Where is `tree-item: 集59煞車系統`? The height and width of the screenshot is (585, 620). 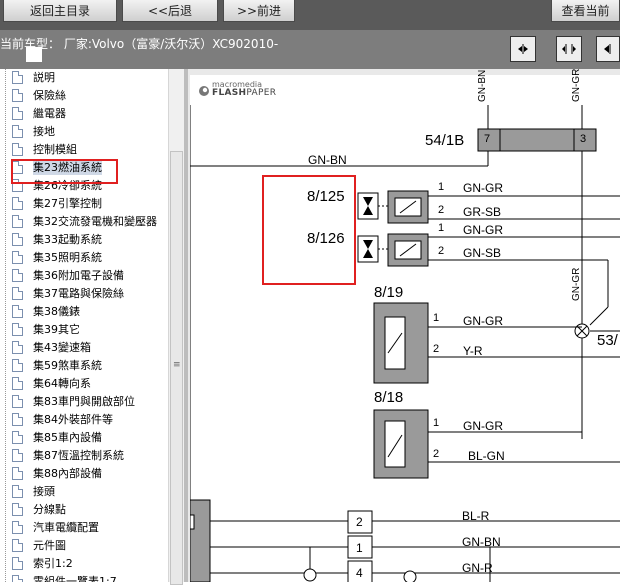 tree-item: 集59煞車系統 is located at coordinates (57, 365).